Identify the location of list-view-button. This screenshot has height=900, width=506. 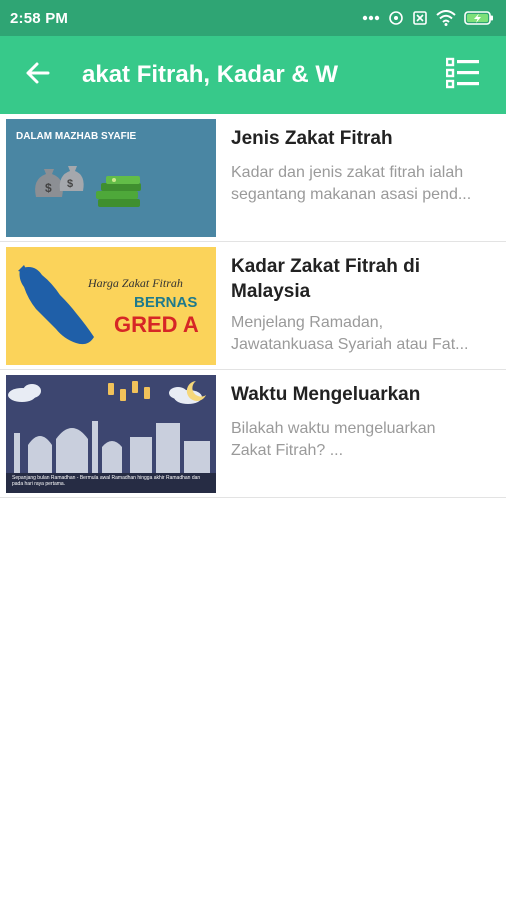
(463, 75).